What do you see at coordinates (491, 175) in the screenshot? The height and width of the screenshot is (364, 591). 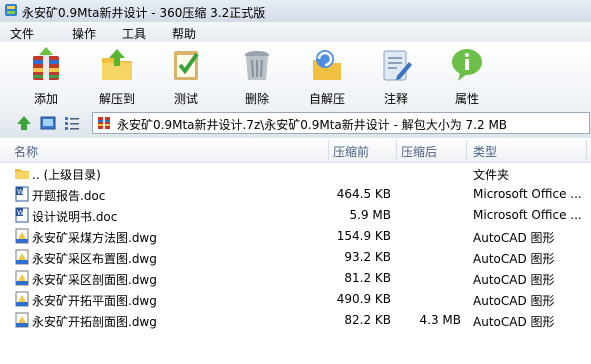 I see `file-type: 文件夹` at bounding box center [491, 175].